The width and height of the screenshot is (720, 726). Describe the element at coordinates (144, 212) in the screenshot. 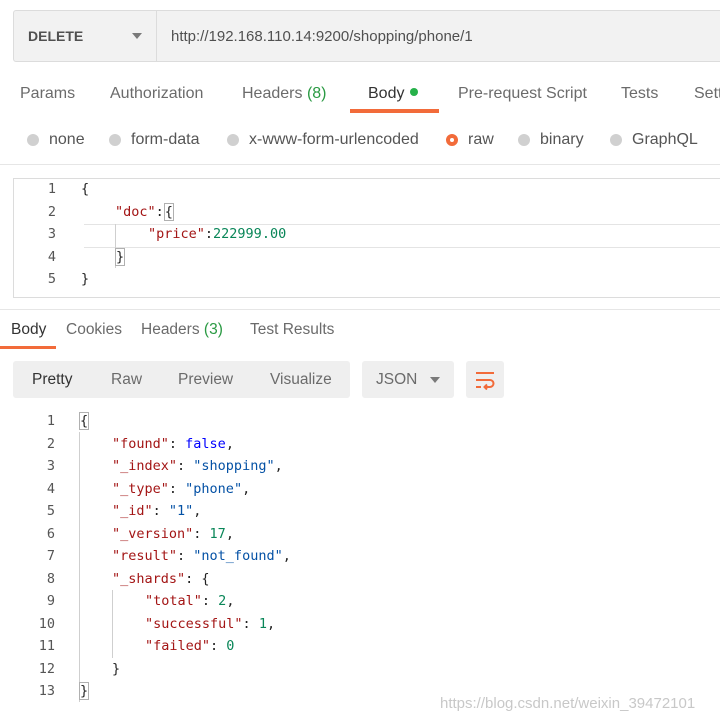

I see `code-line: "doc":{` at that location.